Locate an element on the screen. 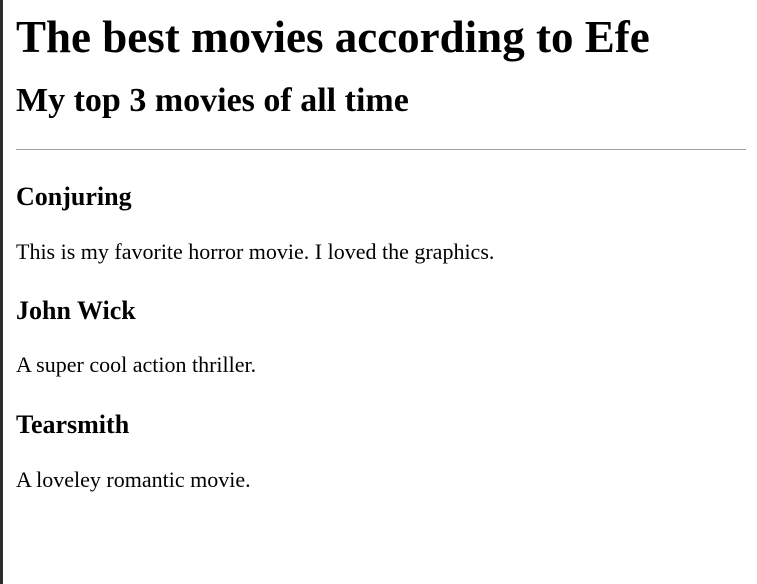  movie-item-john-wick: John Wick A super cool action thriller. is located at coordinates (381, 337).